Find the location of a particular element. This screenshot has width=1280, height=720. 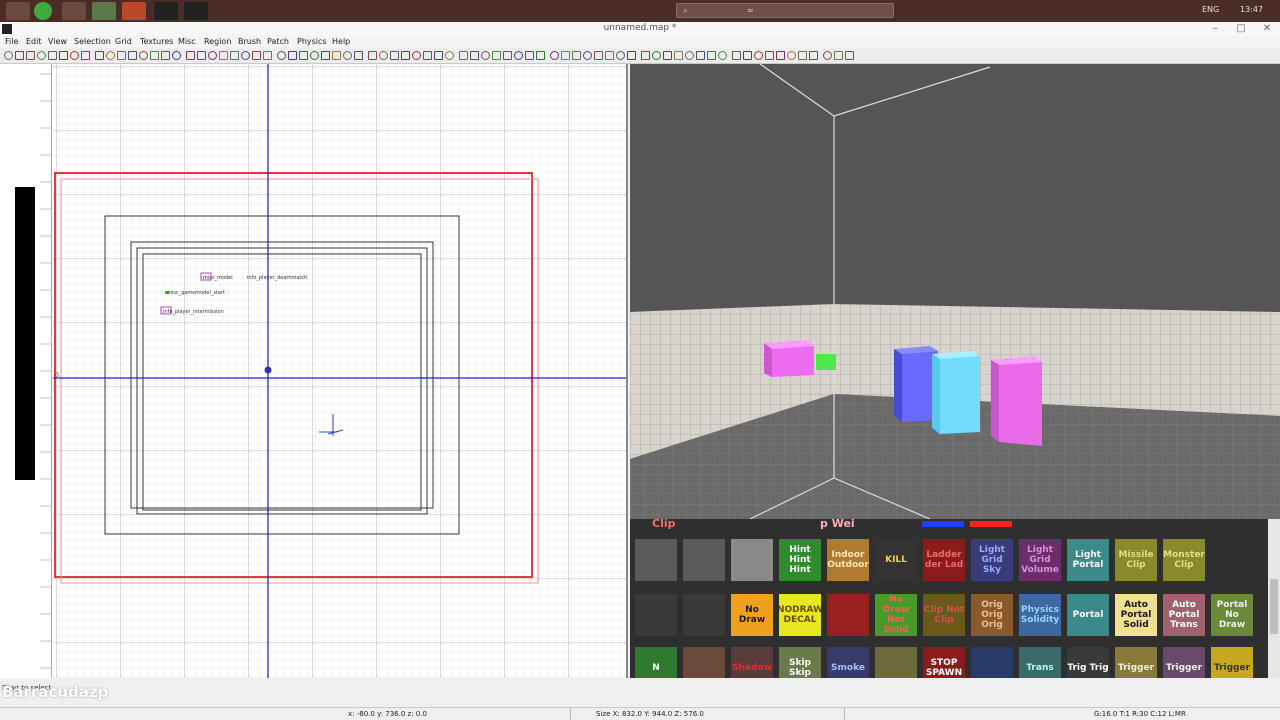

texture-tile: STOP SPAWN is located at coordinates (944, 662).